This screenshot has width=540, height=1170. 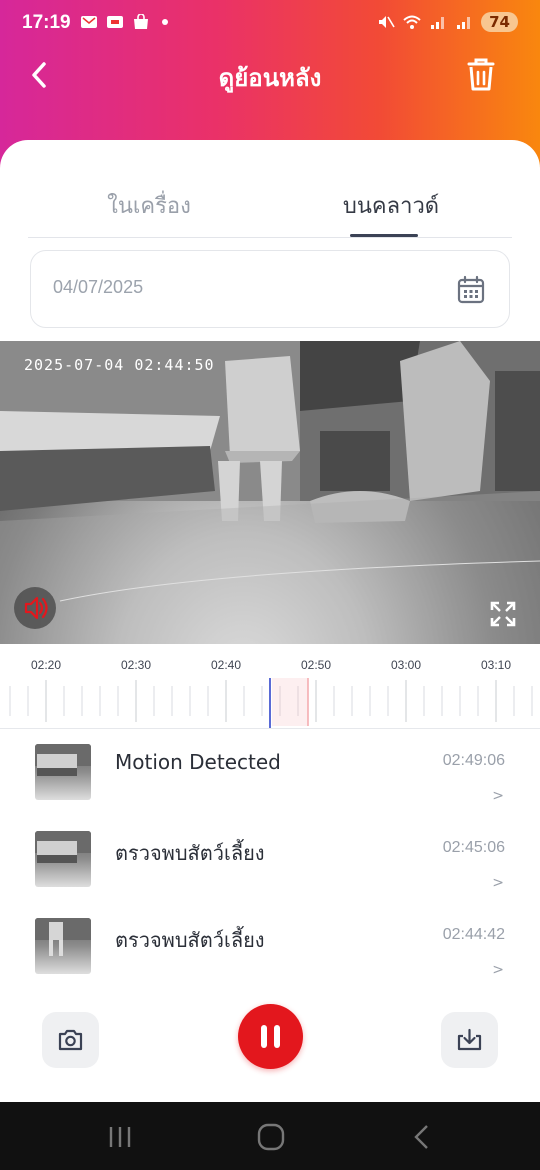 I want to click on mute-icon, so click(x=387, y=22).